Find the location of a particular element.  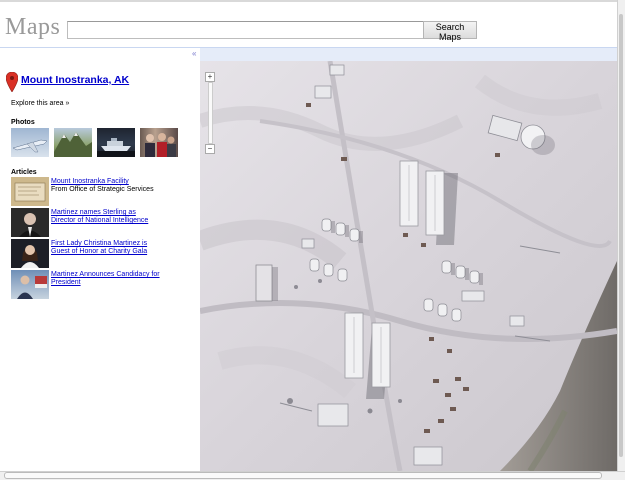

place-title-link: Mount Inostranka, AK is located at coordinates (75, 80).